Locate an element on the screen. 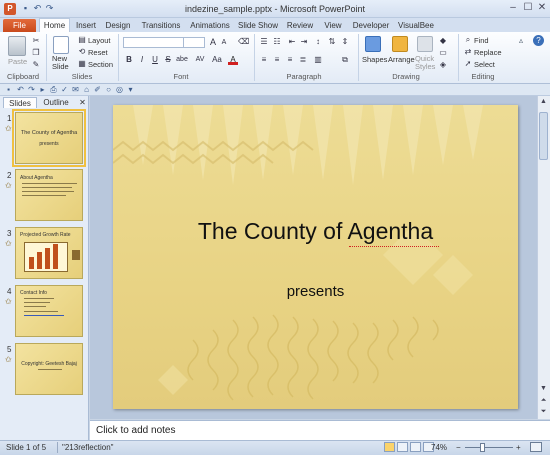 The width and height of the screenshot is (550, 455). justify-icon: ≣ is located at coordinates (303, 60).